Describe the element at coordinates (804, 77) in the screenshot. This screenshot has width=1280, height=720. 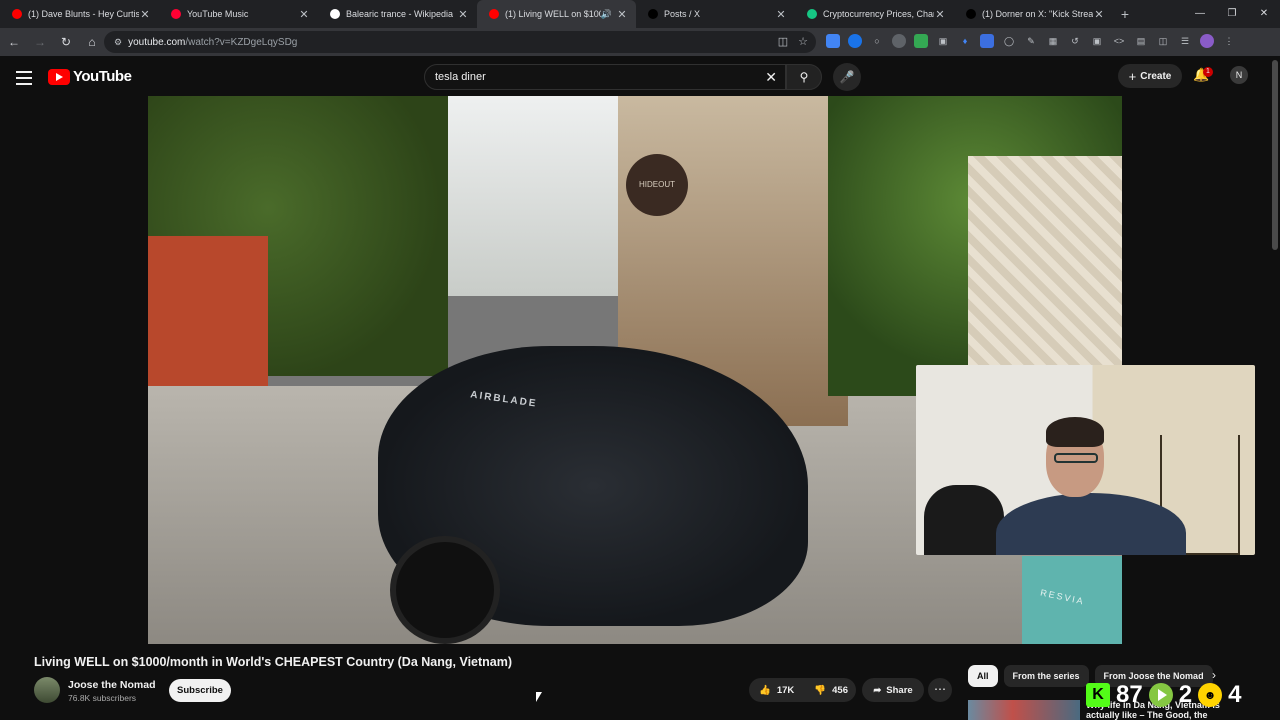
I see `search-button: ⚲` at that location.